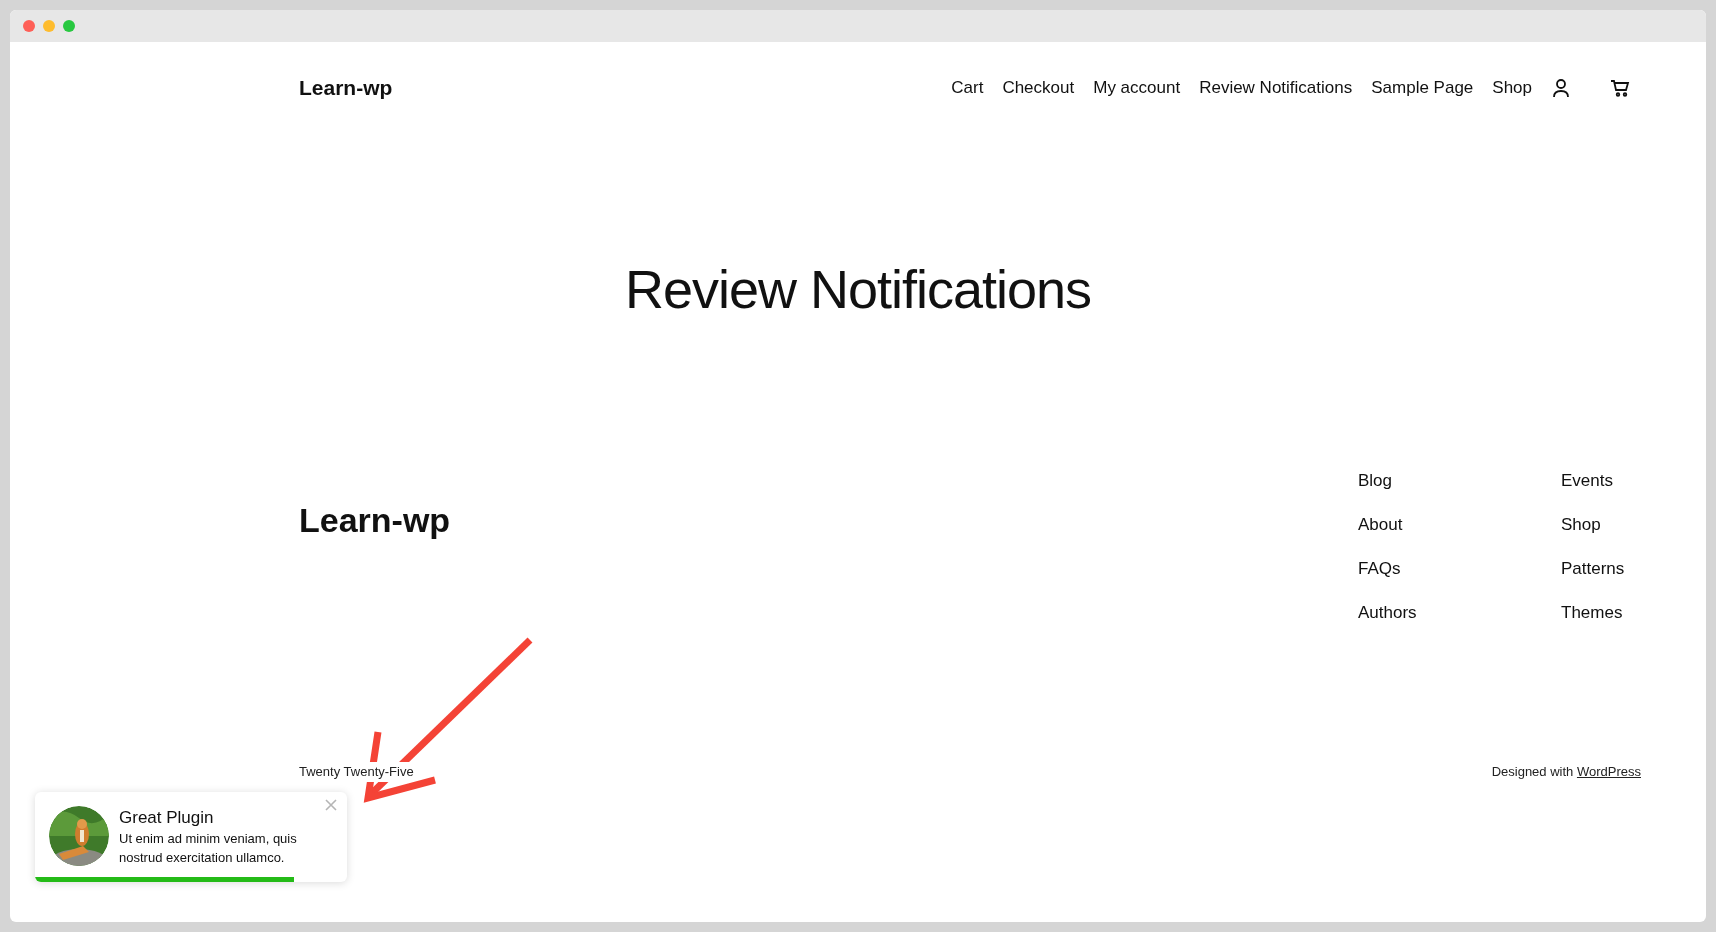 The height and width of the screenshot is (932, 1716). What do you see at coordinates (1601, 612) in the screenshot?
I see `footer-link: Themes` at bounding box center [1601, 612].